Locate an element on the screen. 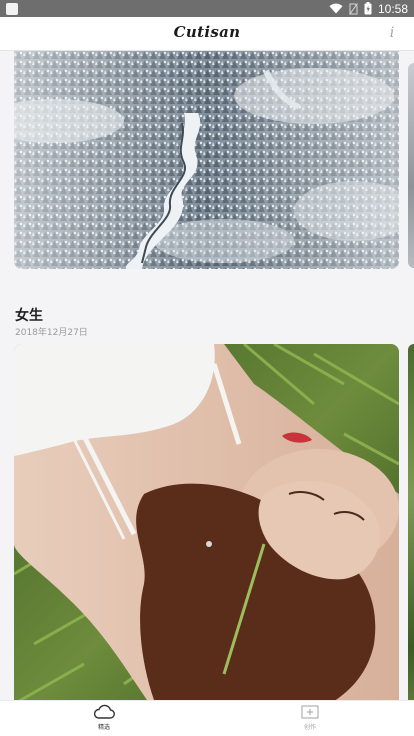 This screenshot has height=736, width=414. section-title: 女生 is located at coordinates (29, 316).